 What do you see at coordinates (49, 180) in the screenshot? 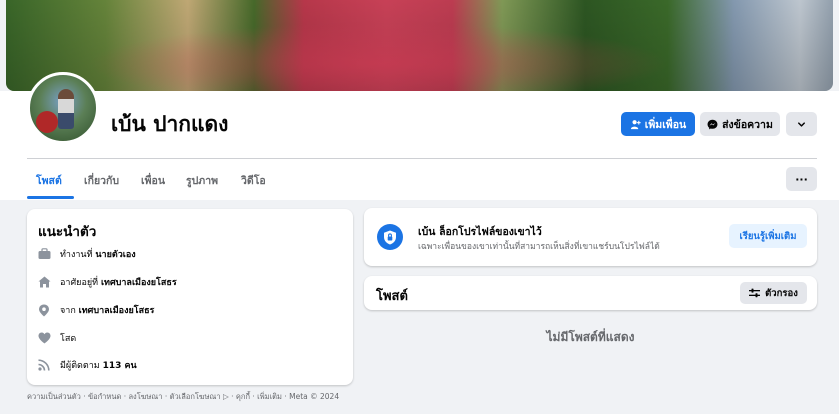
I see `tab-posts: โพสต์` at bounding box center [49, 180].